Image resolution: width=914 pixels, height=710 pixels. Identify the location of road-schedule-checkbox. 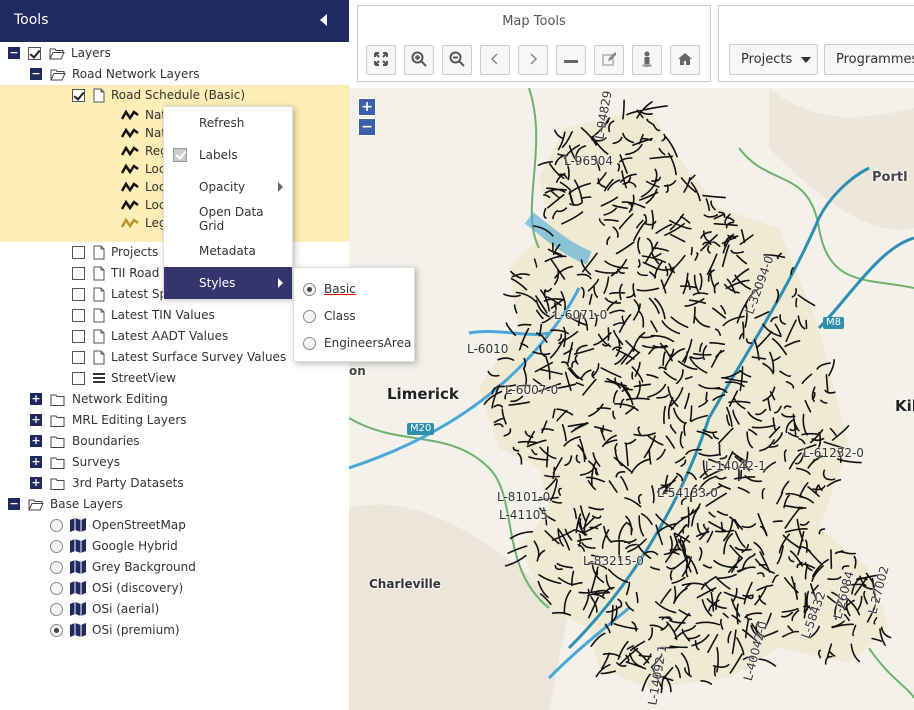
(78, 95).